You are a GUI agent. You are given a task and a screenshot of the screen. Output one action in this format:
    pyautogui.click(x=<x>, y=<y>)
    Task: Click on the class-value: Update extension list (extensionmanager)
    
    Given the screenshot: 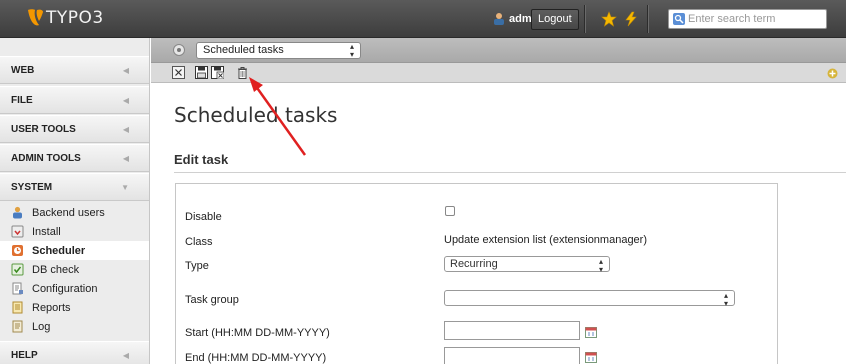 What is the action you would take?
    pyautogui.click(x=546, y=240)
    